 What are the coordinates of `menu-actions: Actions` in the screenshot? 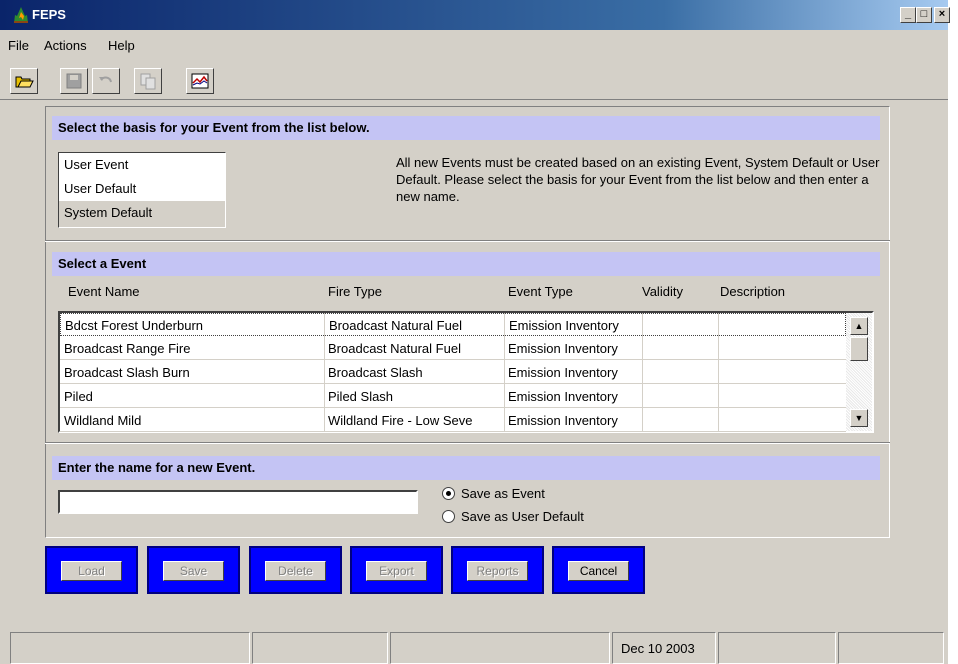 It's located at (65, 45).